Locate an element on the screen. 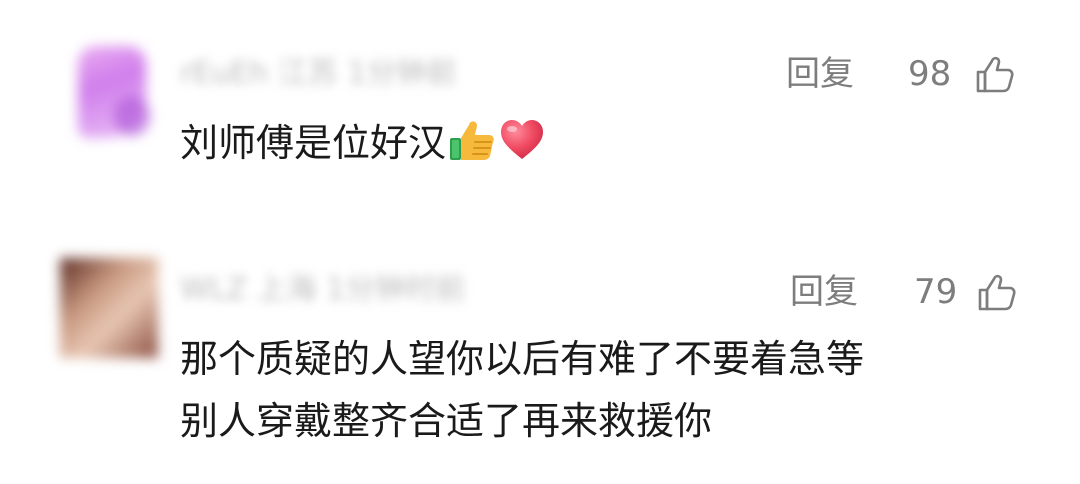 The height and width of the screenshot is (484, 1080). like-count: 98 is located at coordinates (930, 74).